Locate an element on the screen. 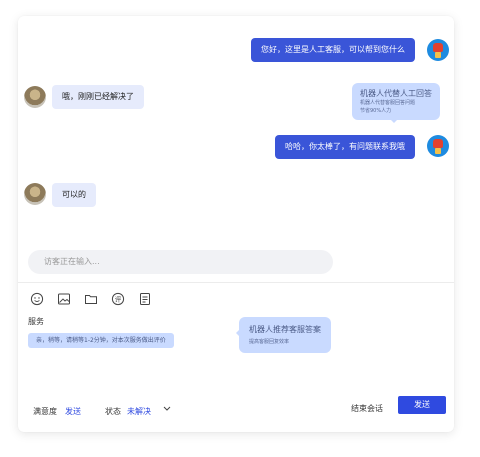 This screenshot has width=480, height=457. message-bubble-agent: 哦，刚刚已经解决了 is located at coordinates (98, 97).